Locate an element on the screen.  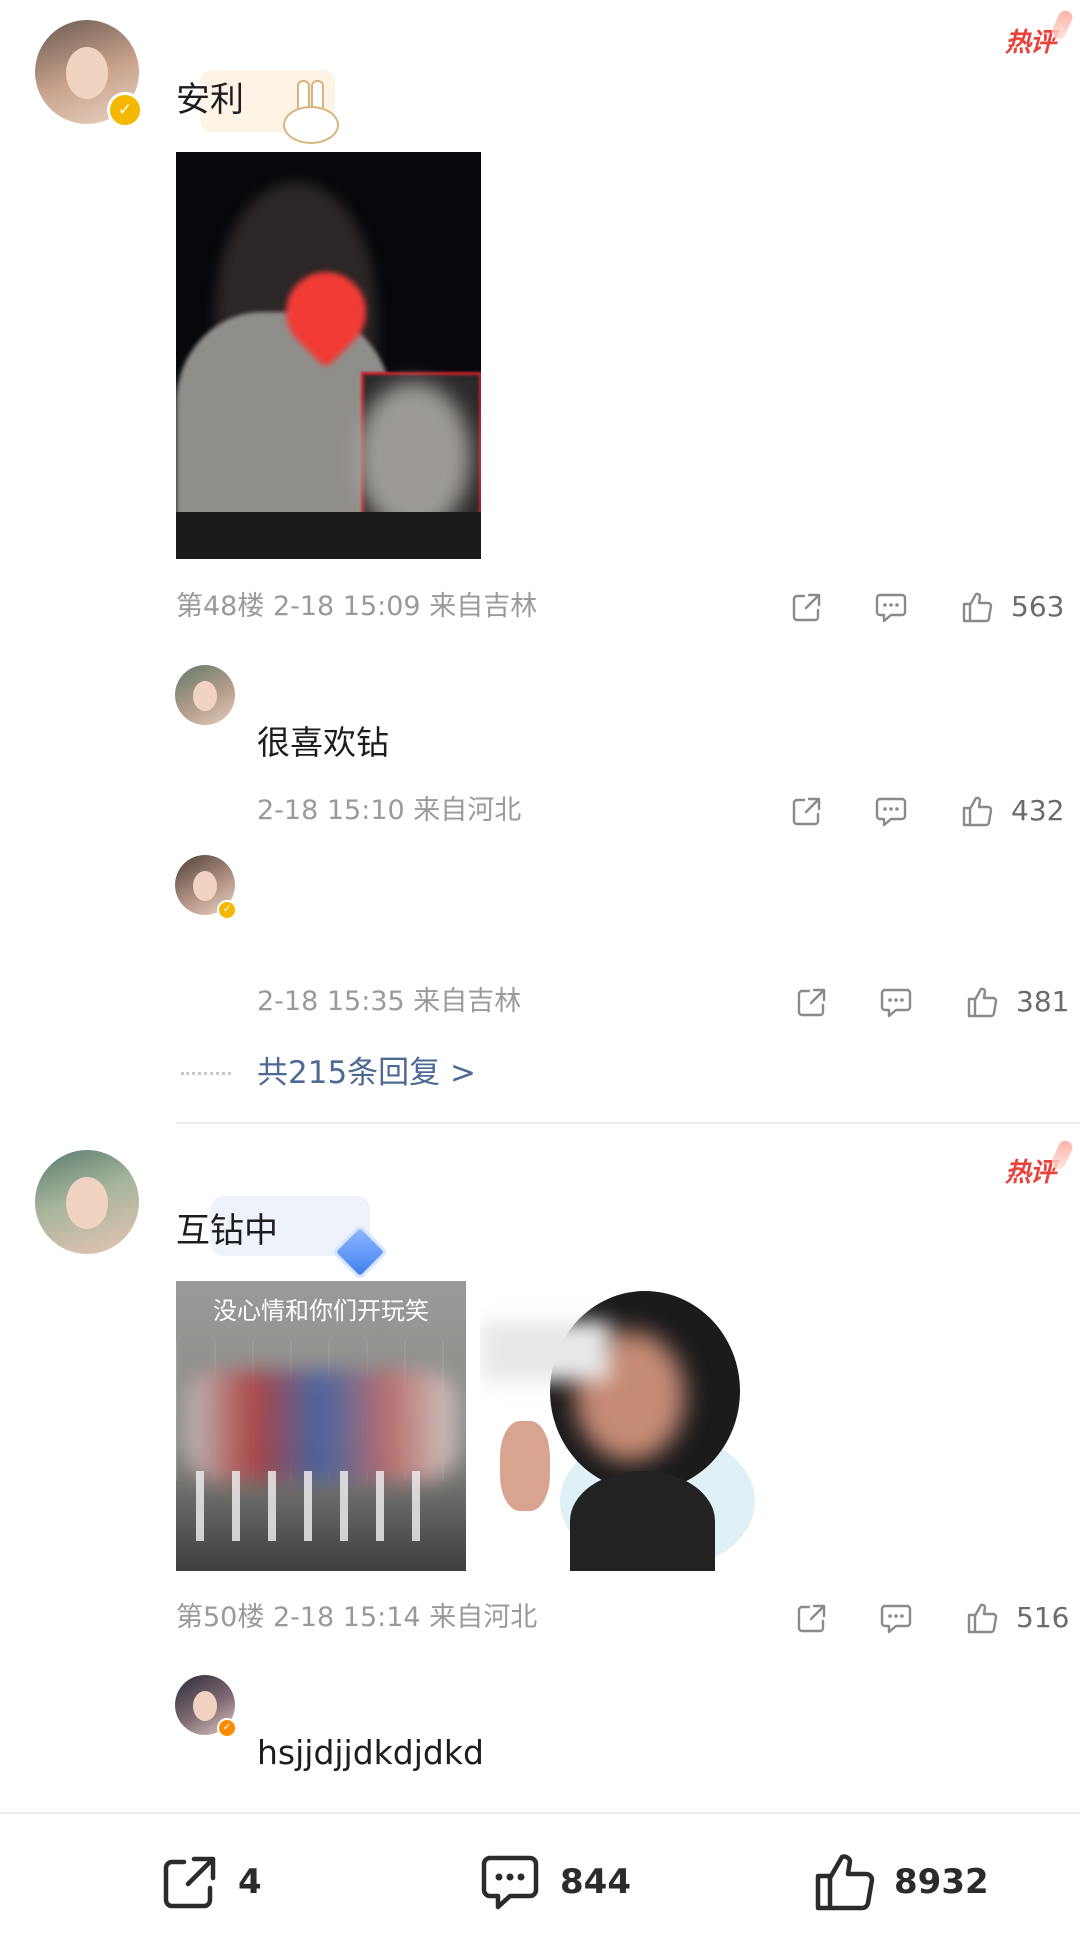
comment-count: 844 is located at coordinates (595, 1882).